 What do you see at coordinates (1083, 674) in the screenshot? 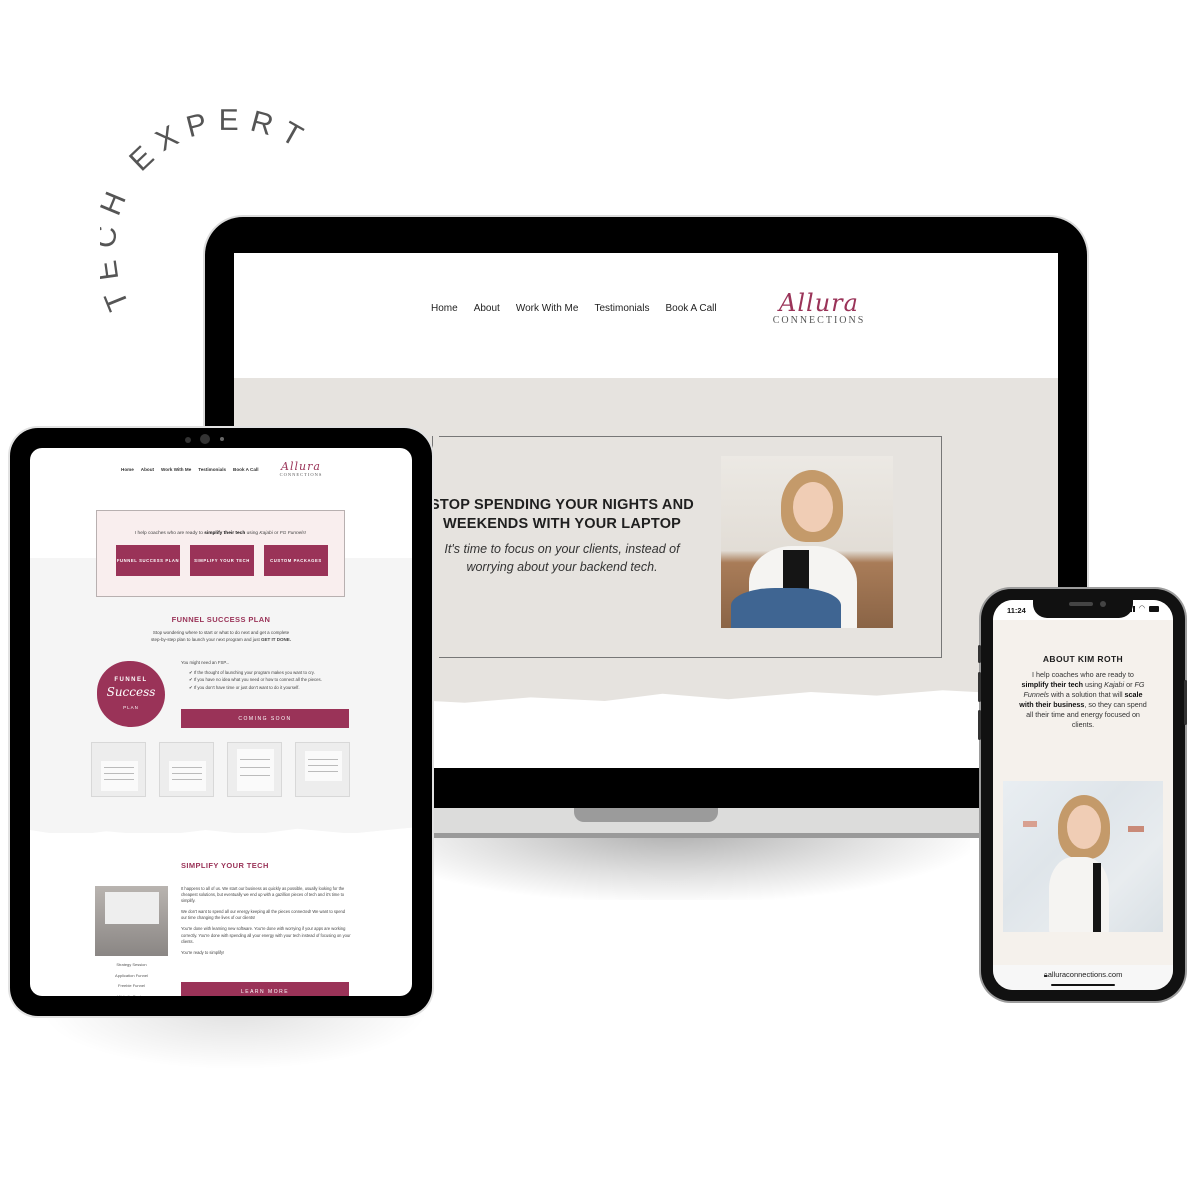
I see `about-text-part: I help coaches who are ready to` at bounding box center [1083, 674].